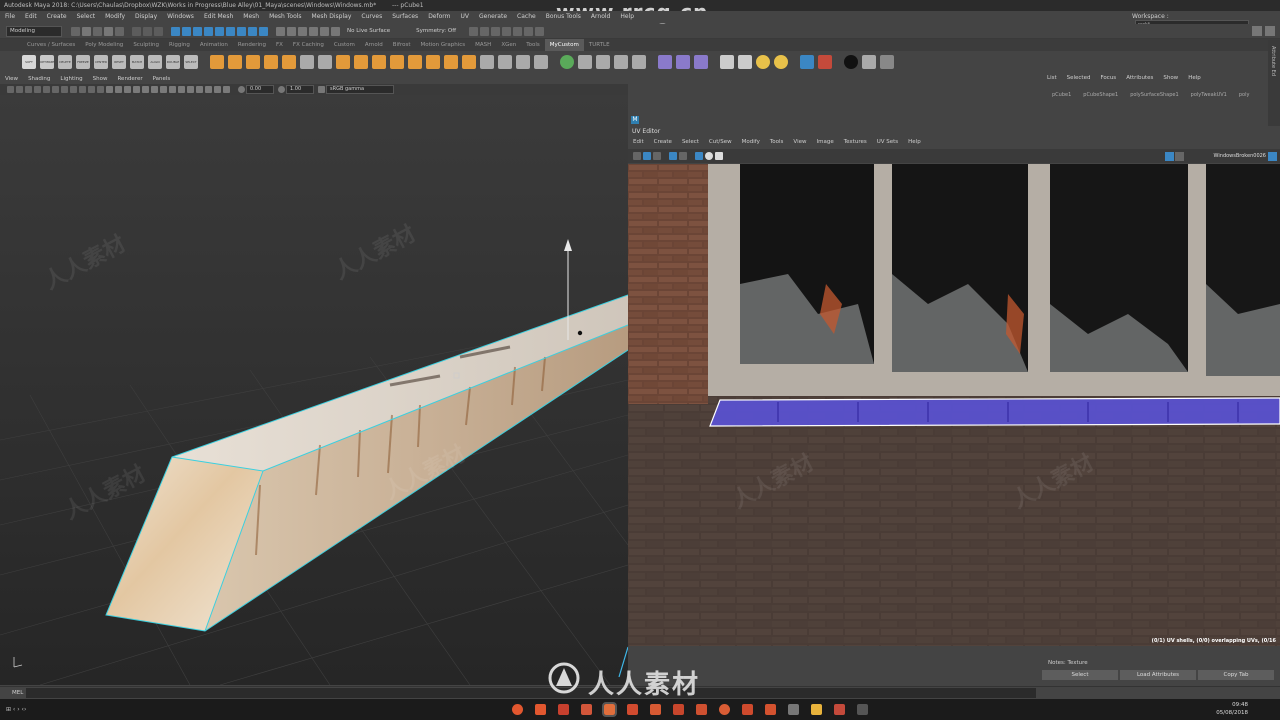  What do you see at coordinates (343, 61) in the screenshot?
I see `extrude-icon` at bounding box center [343, 61].